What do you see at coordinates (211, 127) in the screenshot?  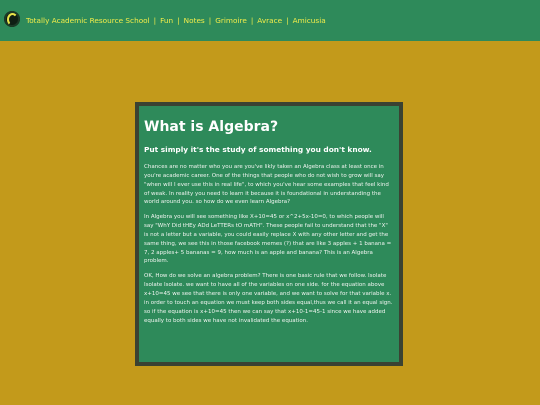 I see `article-title: What is Algebra?` at bounding box center [211, 127].